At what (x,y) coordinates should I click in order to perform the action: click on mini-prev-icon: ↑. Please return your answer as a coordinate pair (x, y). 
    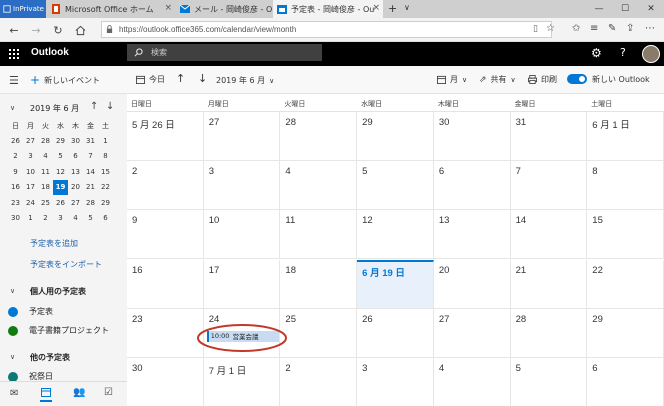
    Looking at the image, I should click on (94, 106).